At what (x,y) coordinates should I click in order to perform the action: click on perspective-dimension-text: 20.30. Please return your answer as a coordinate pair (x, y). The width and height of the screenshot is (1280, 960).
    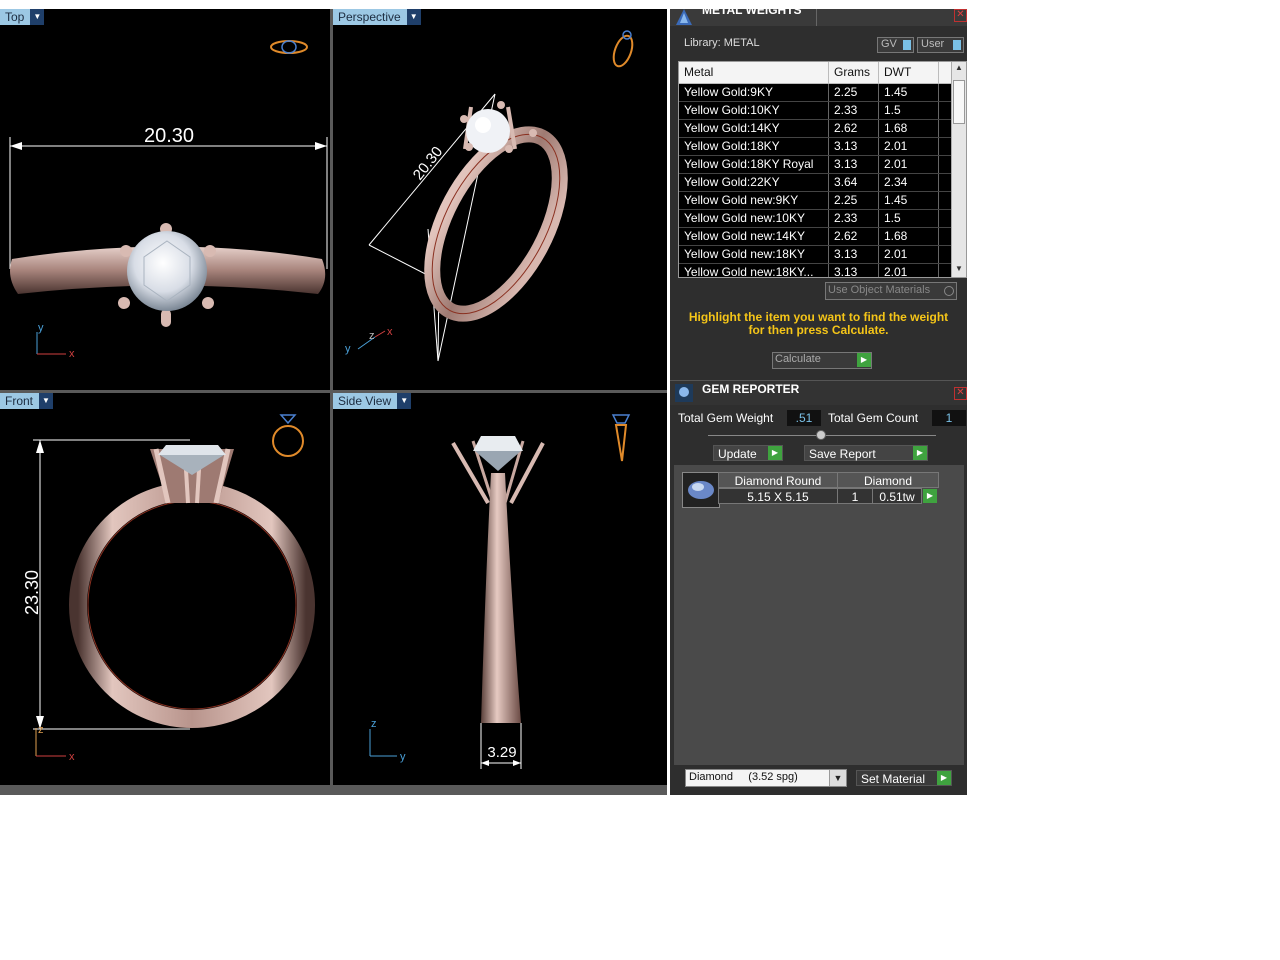
    Looking at the image, I should click on (428, 163).